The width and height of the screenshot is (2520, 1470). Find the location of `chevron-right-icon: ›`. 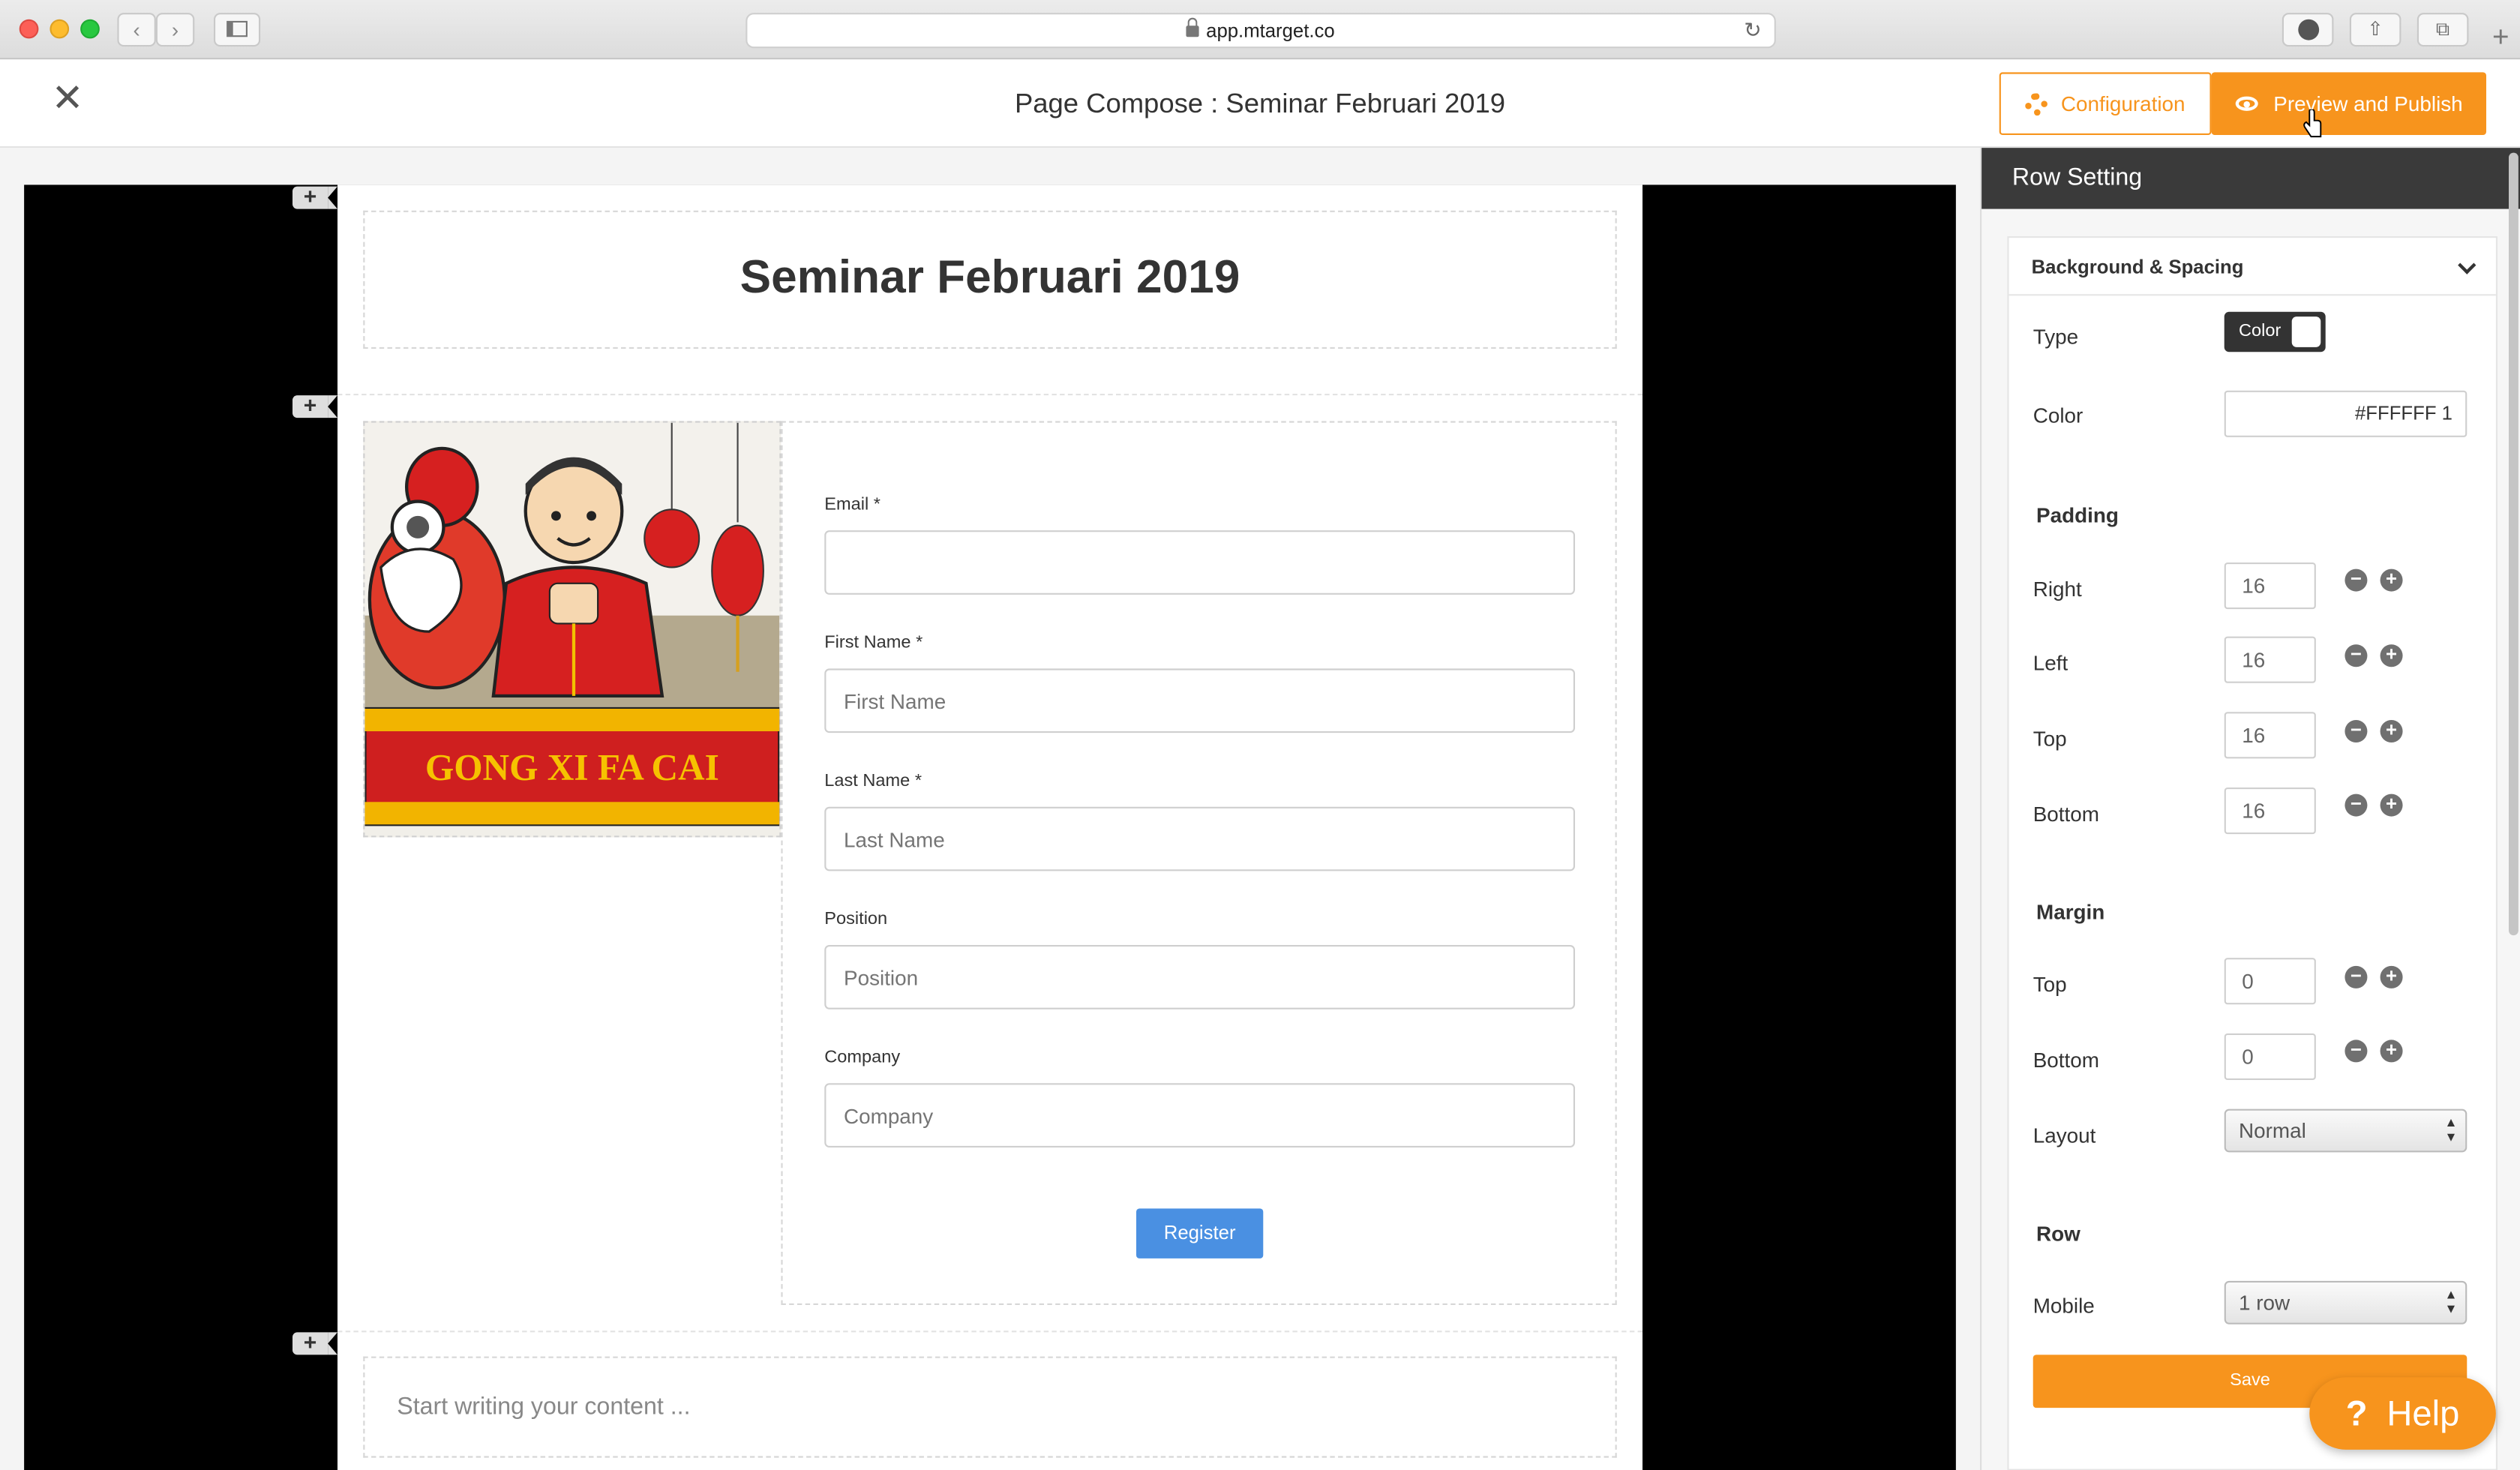

chevron-right-icon: › is located at coordinates (175, 29).